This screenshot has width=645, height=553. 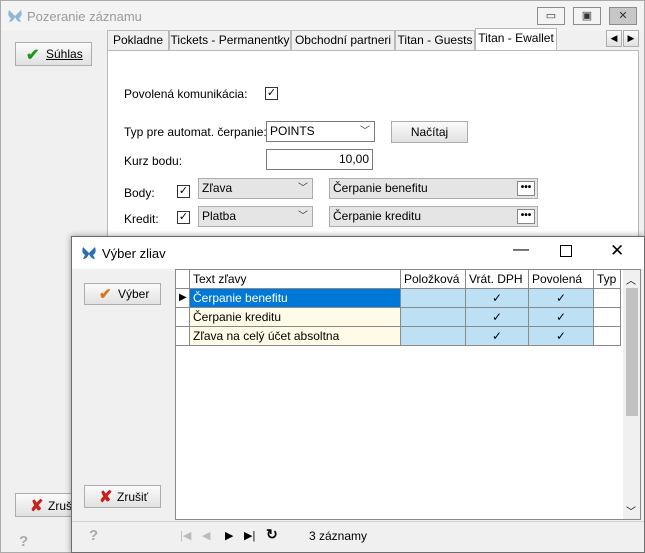 What do you see at coordinates (295, 298) in the screenshot?
I see `table-cell-text: Čerpanie benefitu` at bounding box center [295, 298].